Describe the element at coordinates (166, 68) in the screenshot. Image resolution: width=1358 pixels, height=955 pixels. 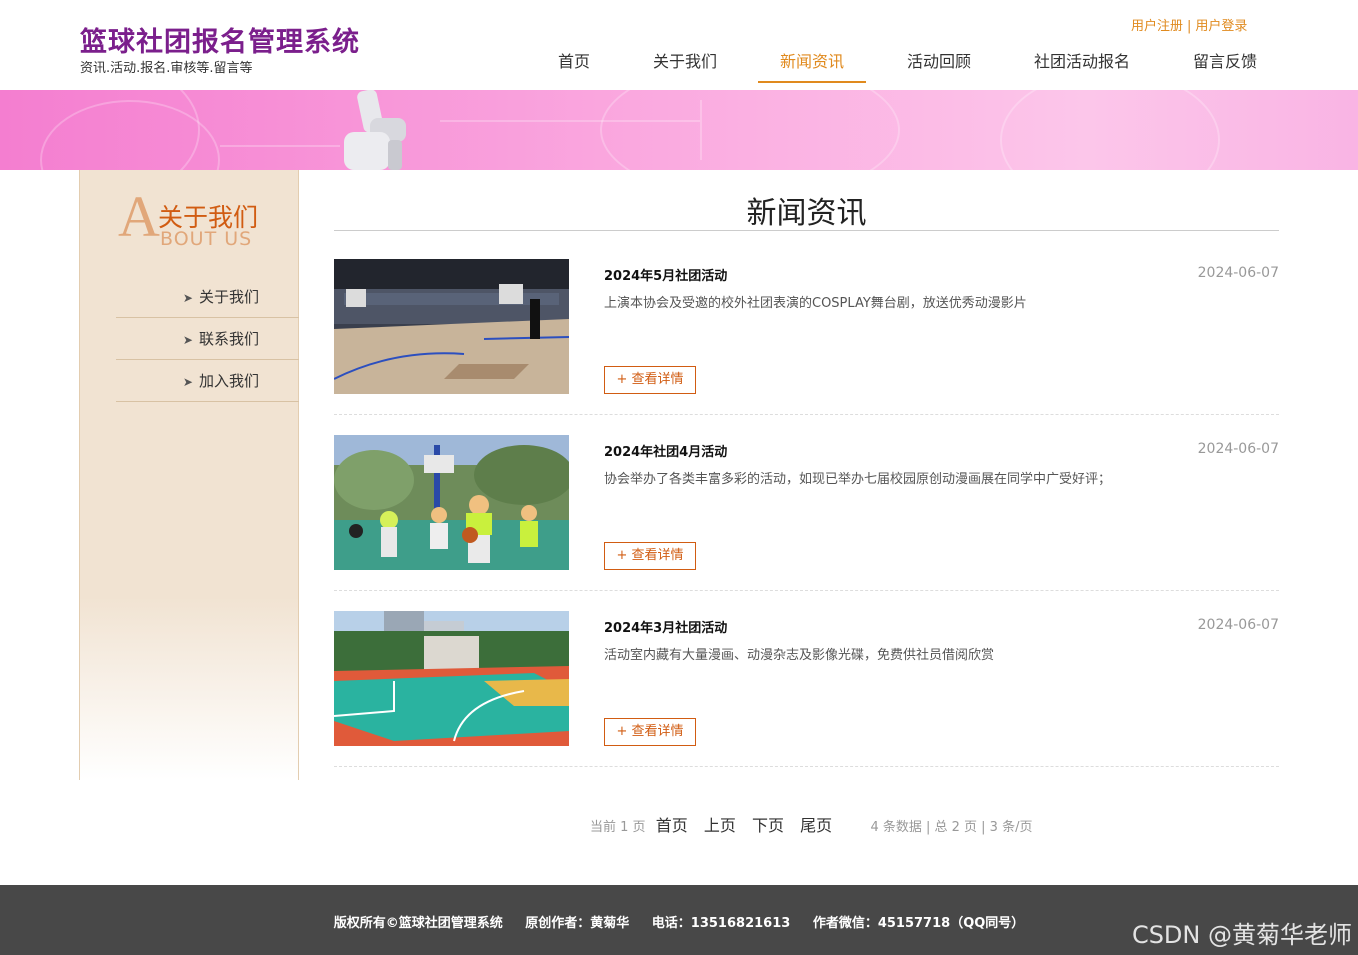
I see `site-subtitle: 资讯.活动.报名.审核等.留言等` at that location.